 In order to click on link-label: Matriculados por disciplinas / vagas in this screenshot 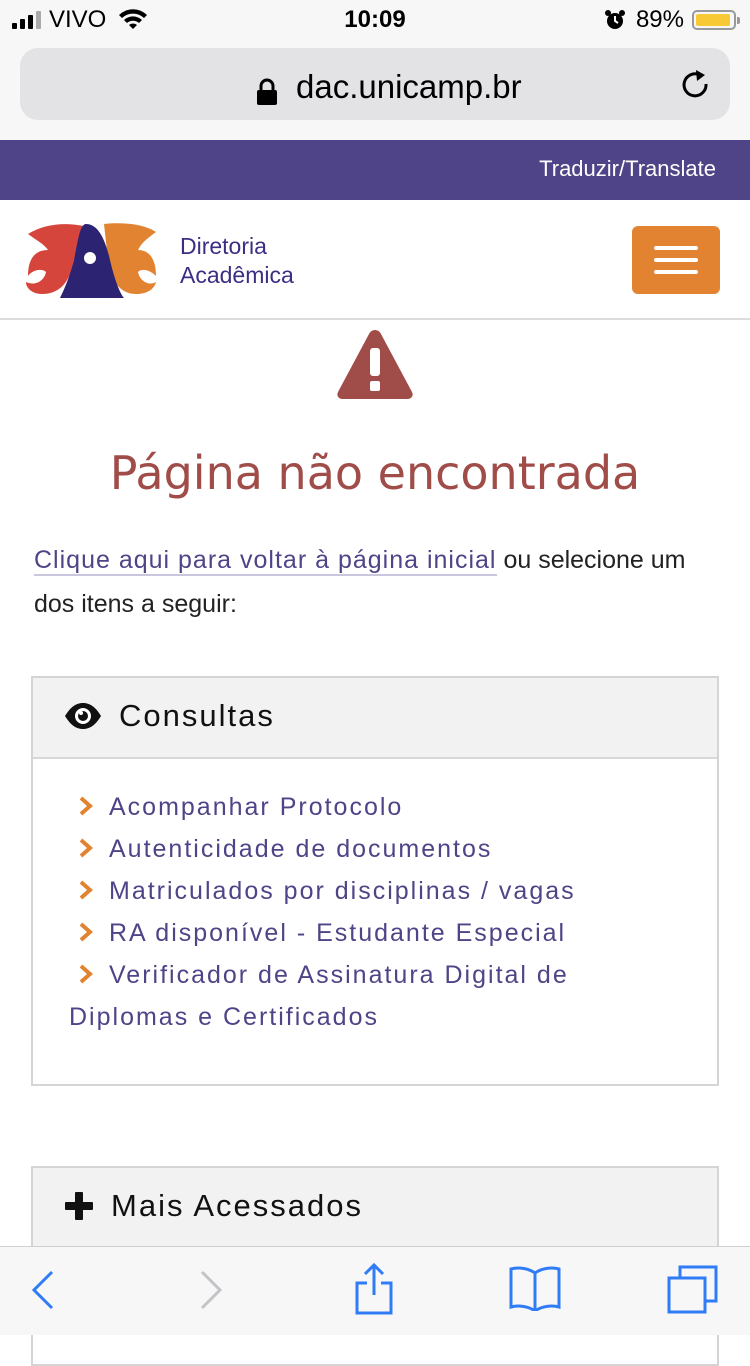, I will do `click(342, 891)`.